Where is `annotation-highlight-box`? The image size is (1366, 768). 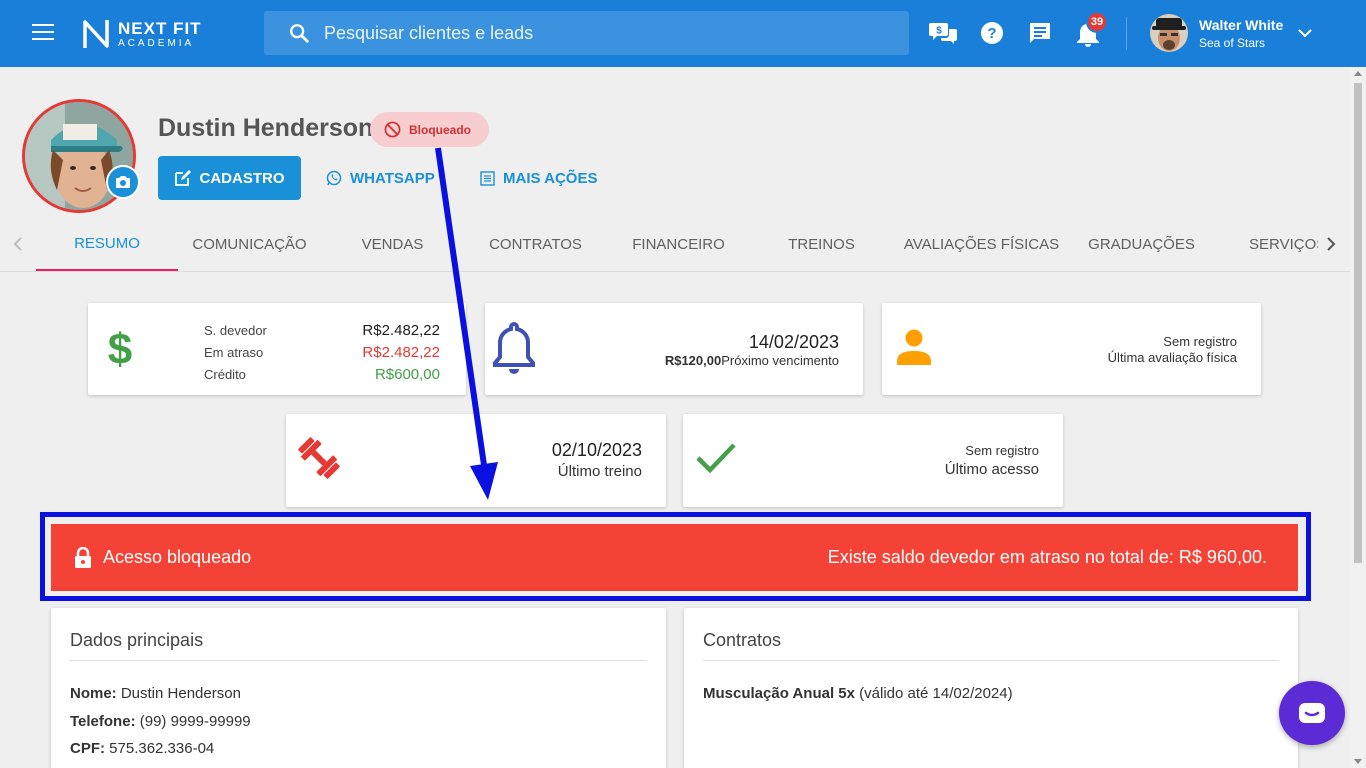 annotation-highlight-box is located at coordinates (675, 556).